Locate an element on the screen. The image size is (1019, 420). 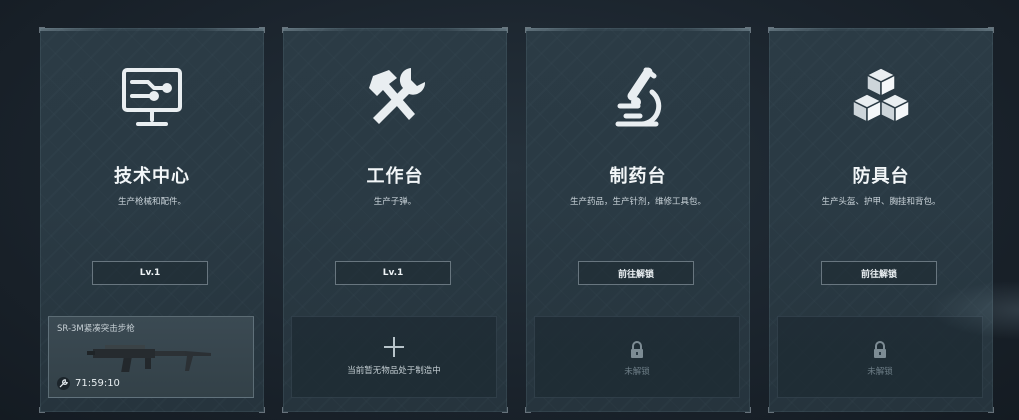
wrench-icon is located at coordinates (63, 383).